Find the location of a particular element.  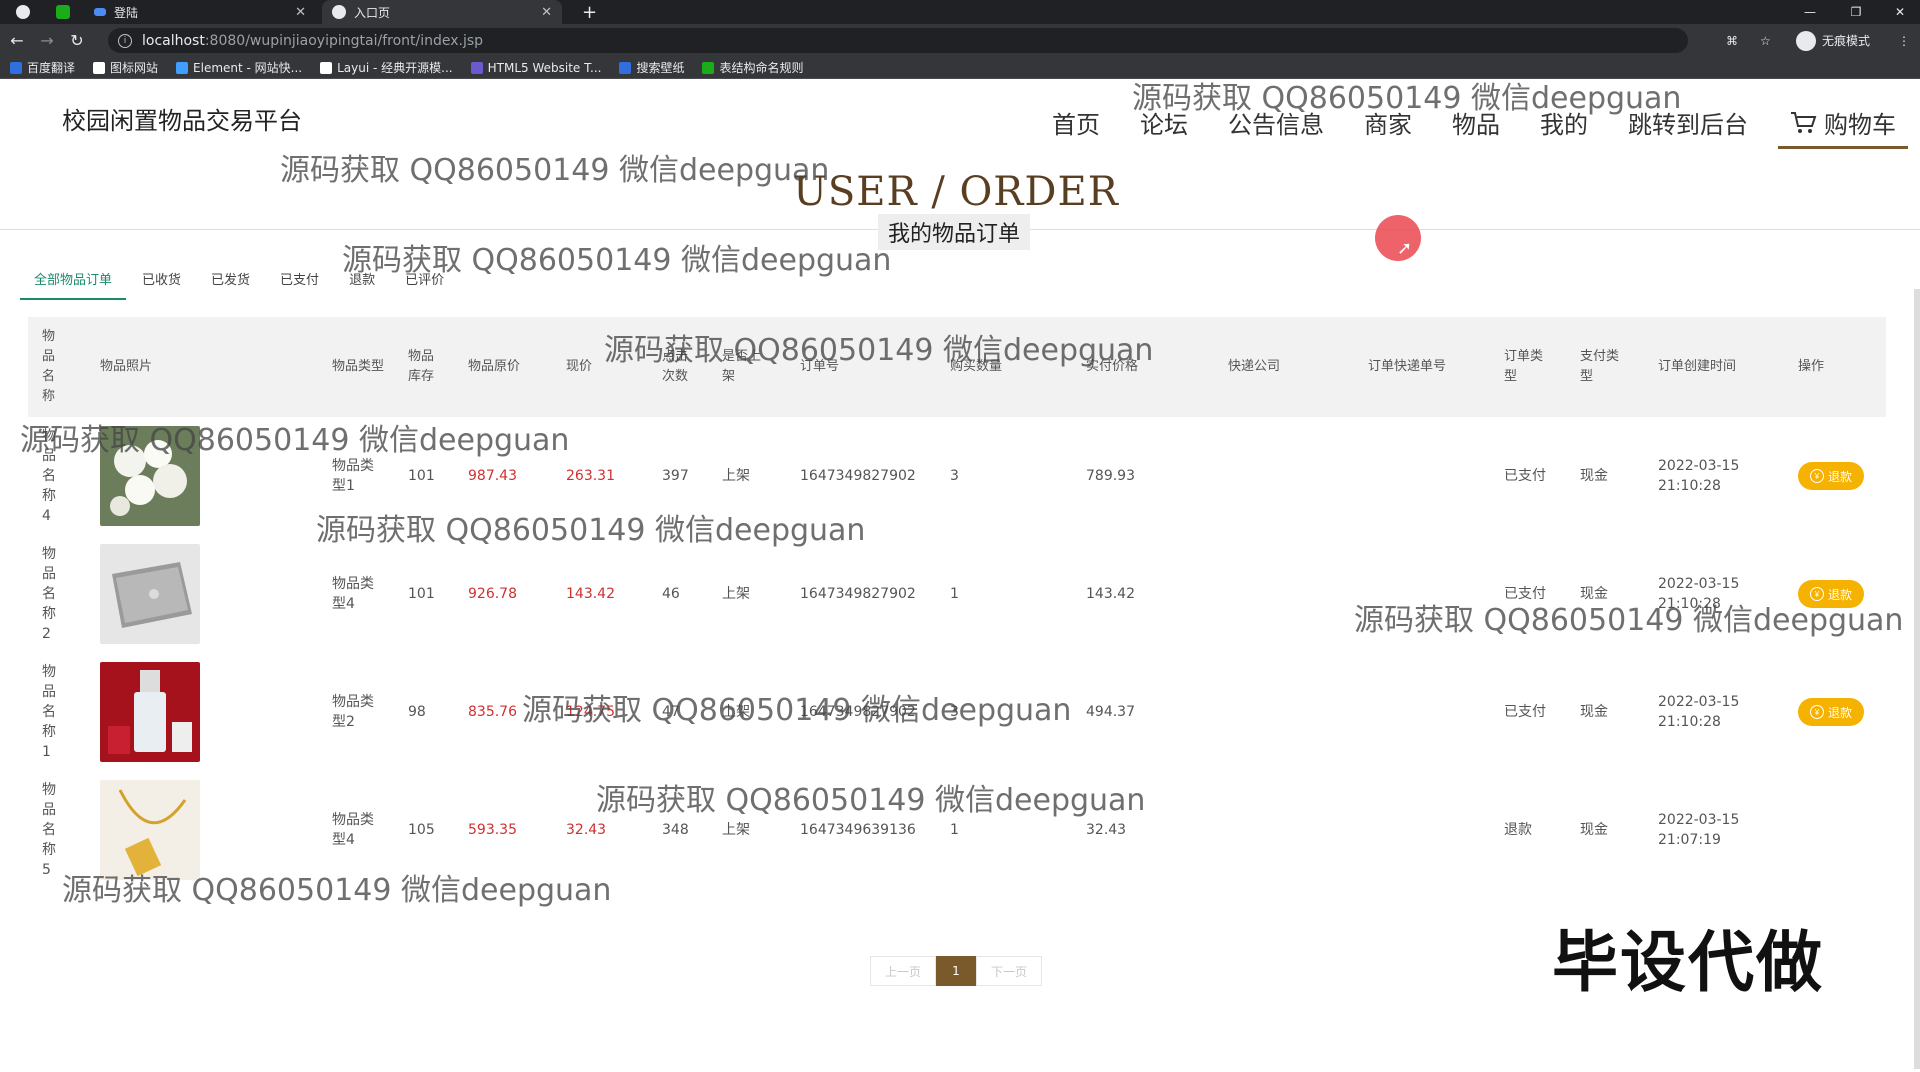

created-date: 2022-03-15 is located at coordinates (1699, 466).